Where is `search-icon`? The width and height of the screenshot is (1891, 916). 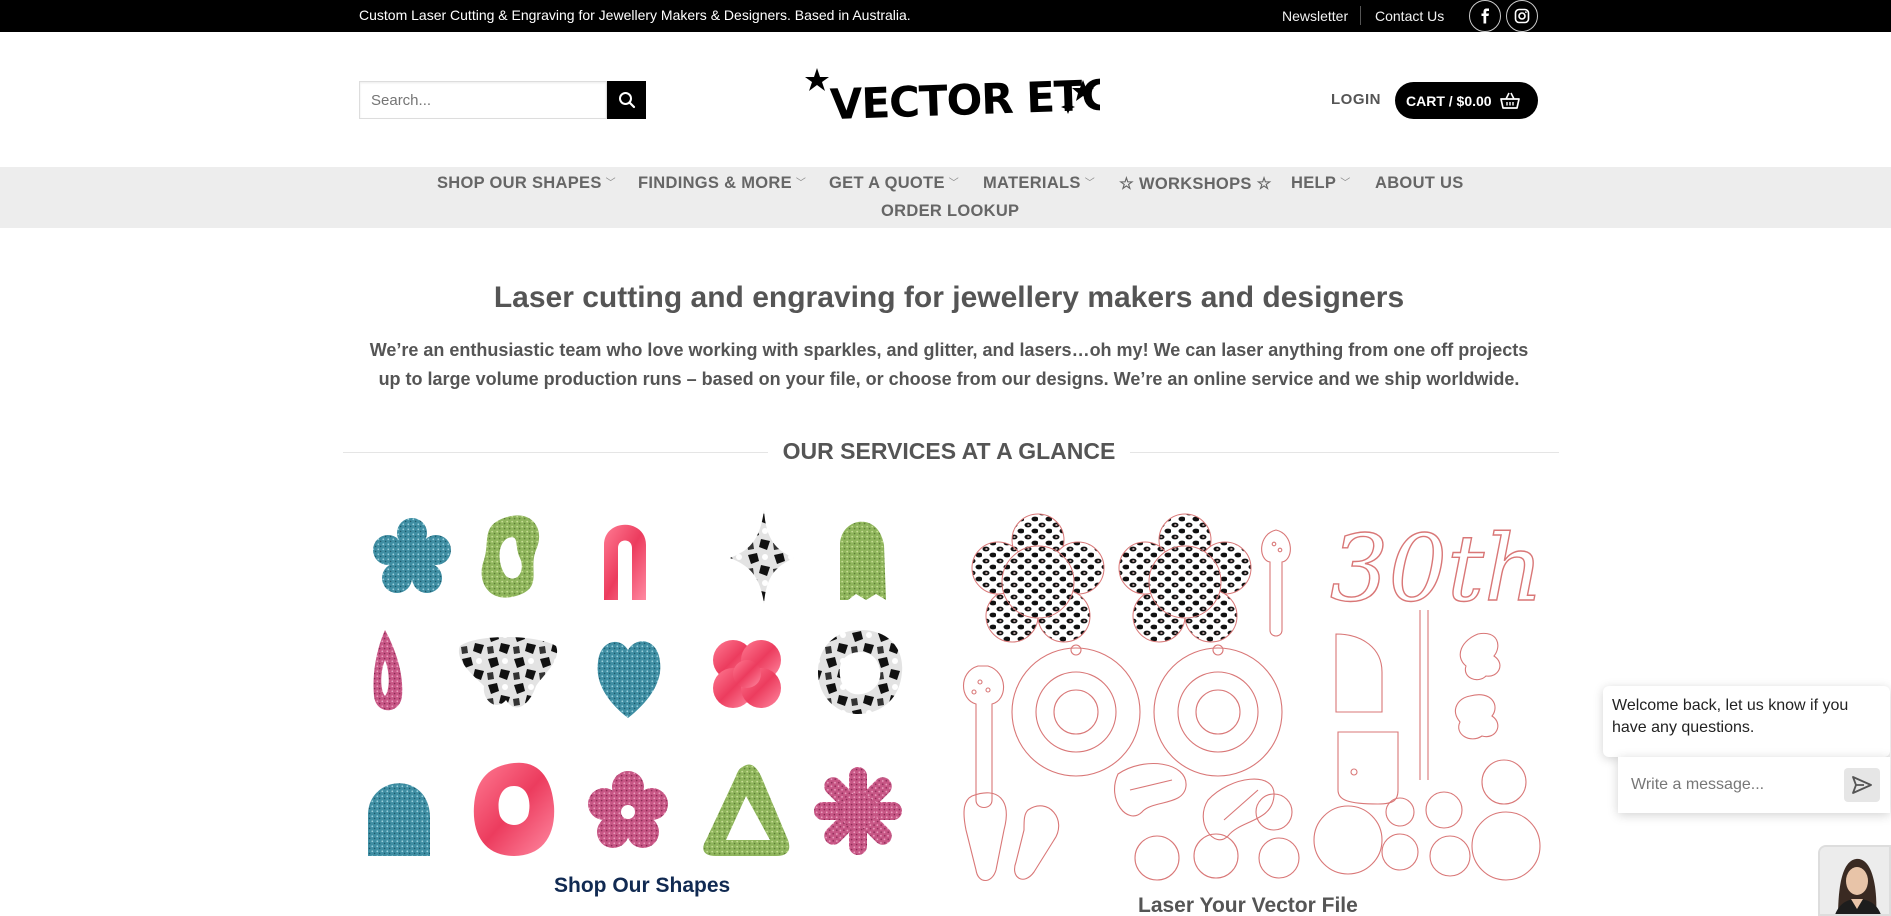
search-icon is located at coordinates (626, 100).